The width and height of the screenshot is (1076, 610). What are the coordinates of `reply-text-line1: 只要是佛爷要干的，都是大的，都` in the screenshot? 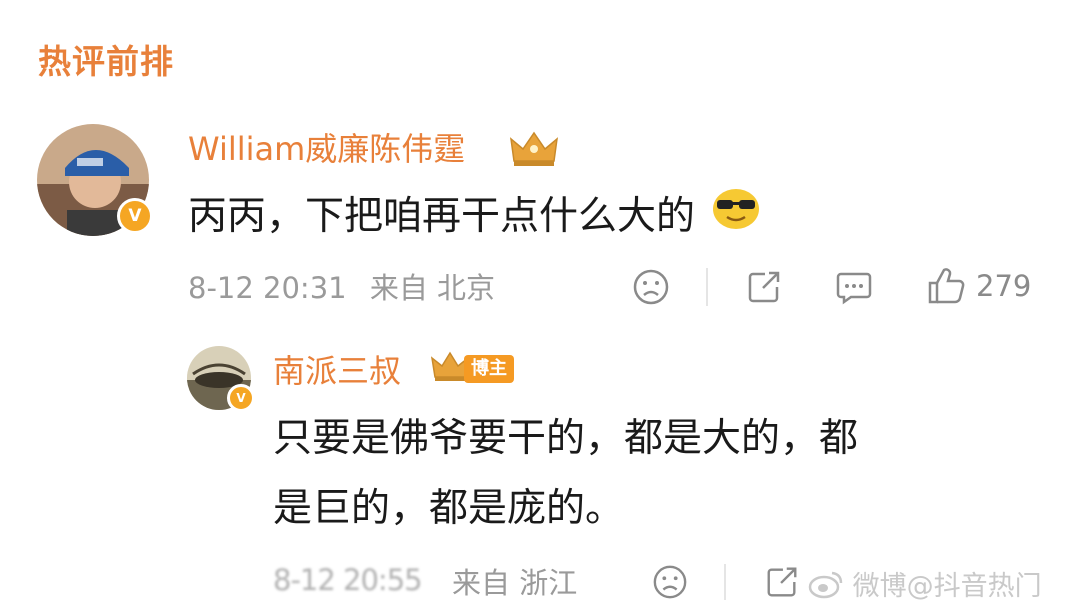 It's located at (566, 438).